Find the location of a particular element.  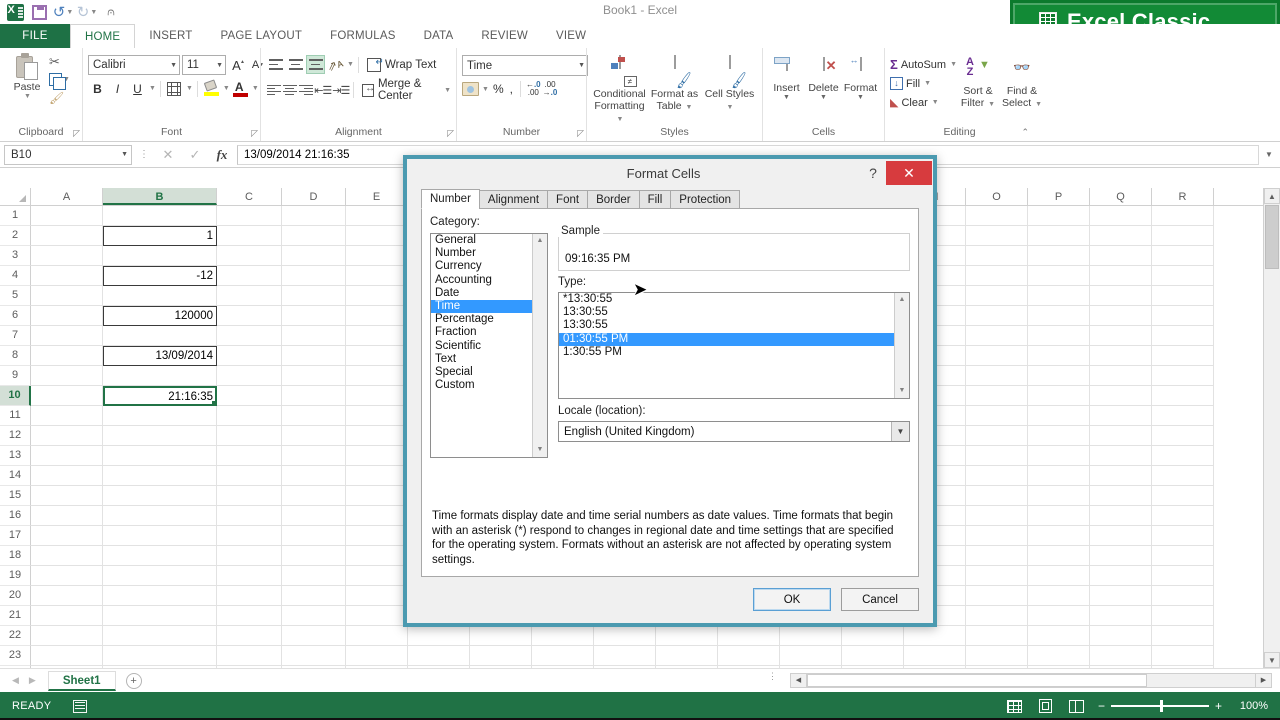

cell-O11 is located at coordinates (997, 416).